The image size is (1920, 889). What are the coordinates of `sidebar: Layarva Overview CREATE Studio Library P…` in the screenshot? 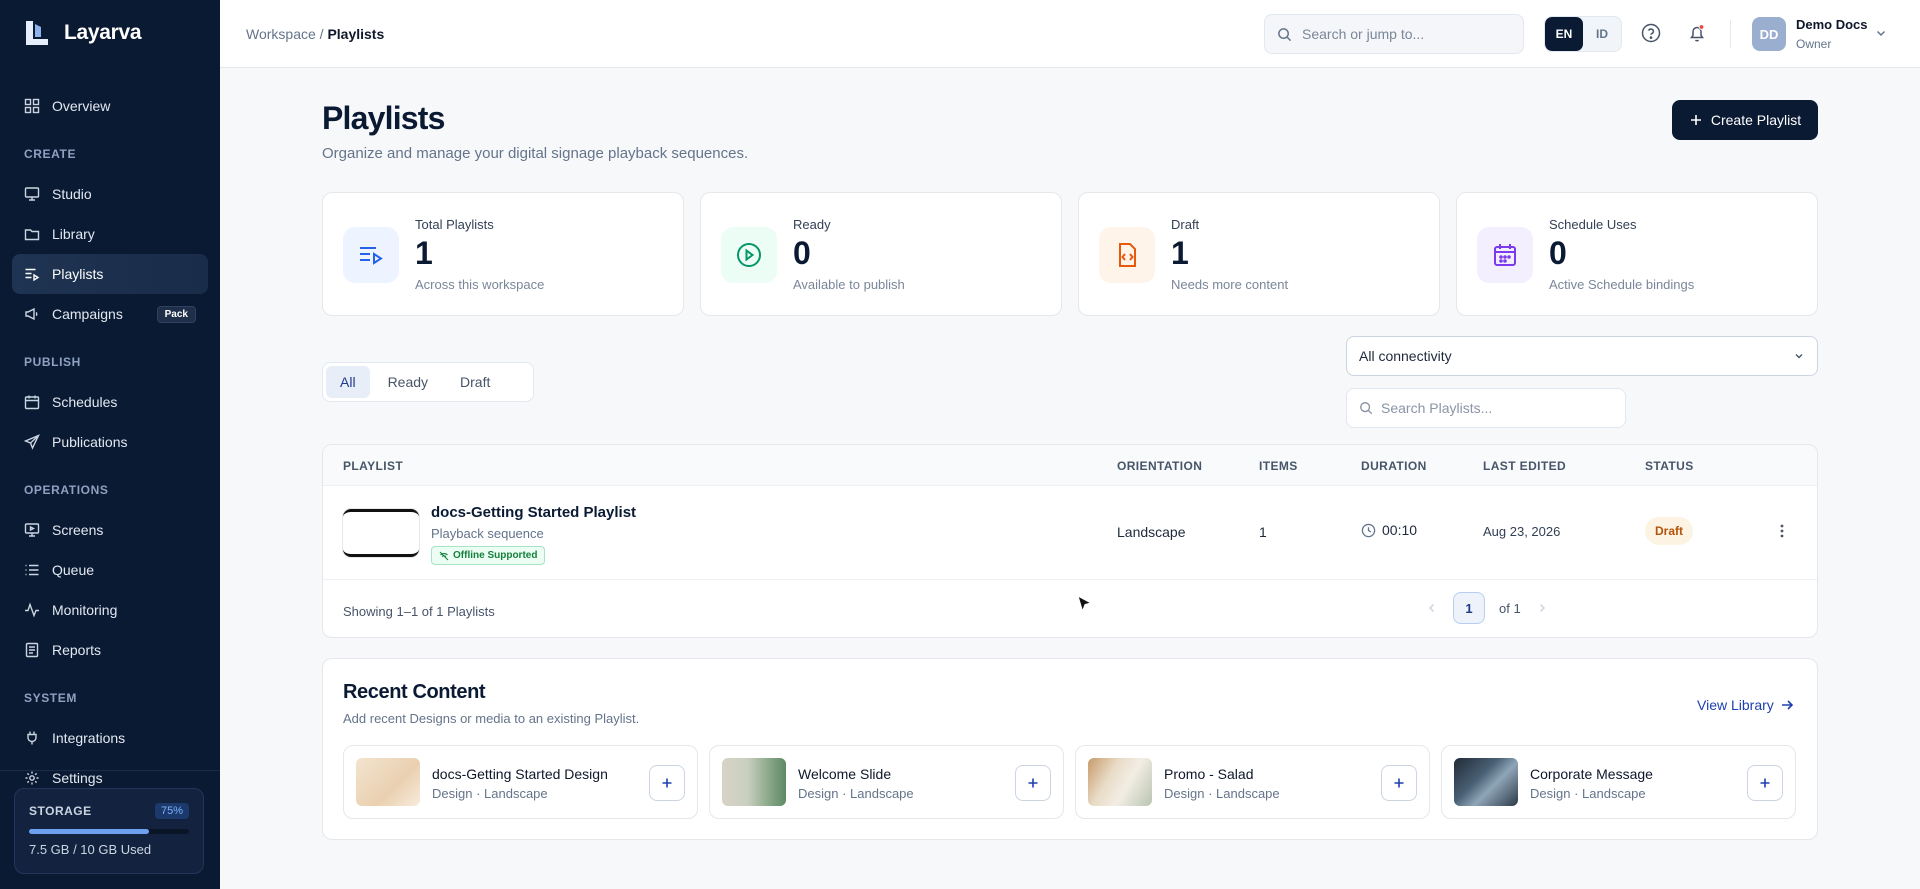 It's located at (110, 444).